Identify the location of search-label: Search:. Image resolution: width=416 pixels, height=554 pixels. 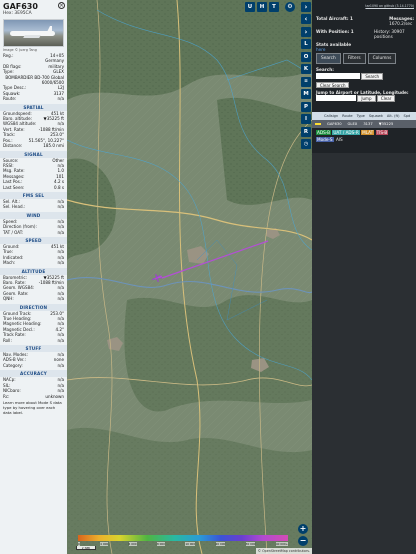
(325, 69).